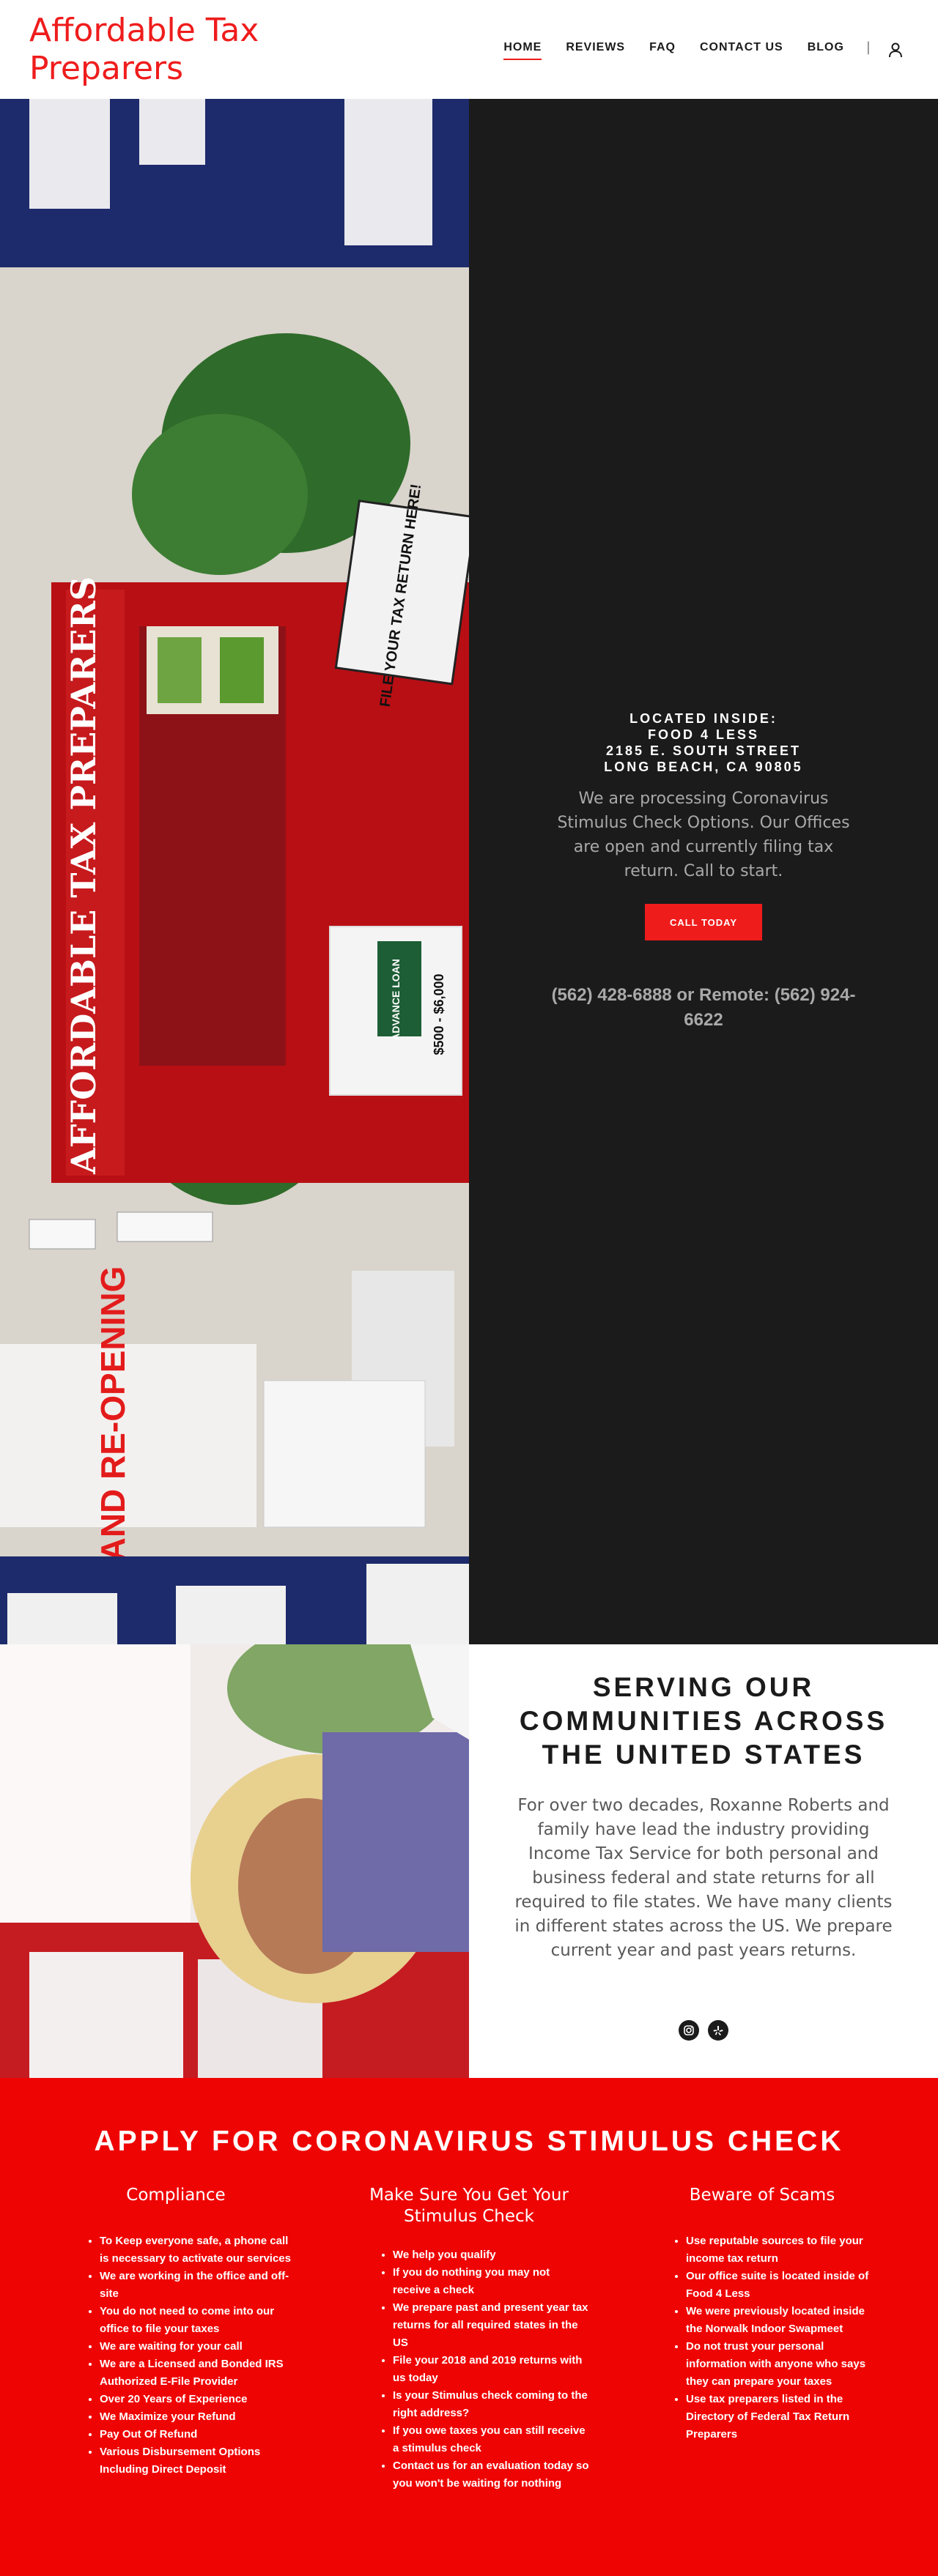 This screenshot has width=938, height=2576. What do you see at coordinates (826, 50) in the screenshot?
I see `nav-blog: BLOG` at bounding box center [826, 50].